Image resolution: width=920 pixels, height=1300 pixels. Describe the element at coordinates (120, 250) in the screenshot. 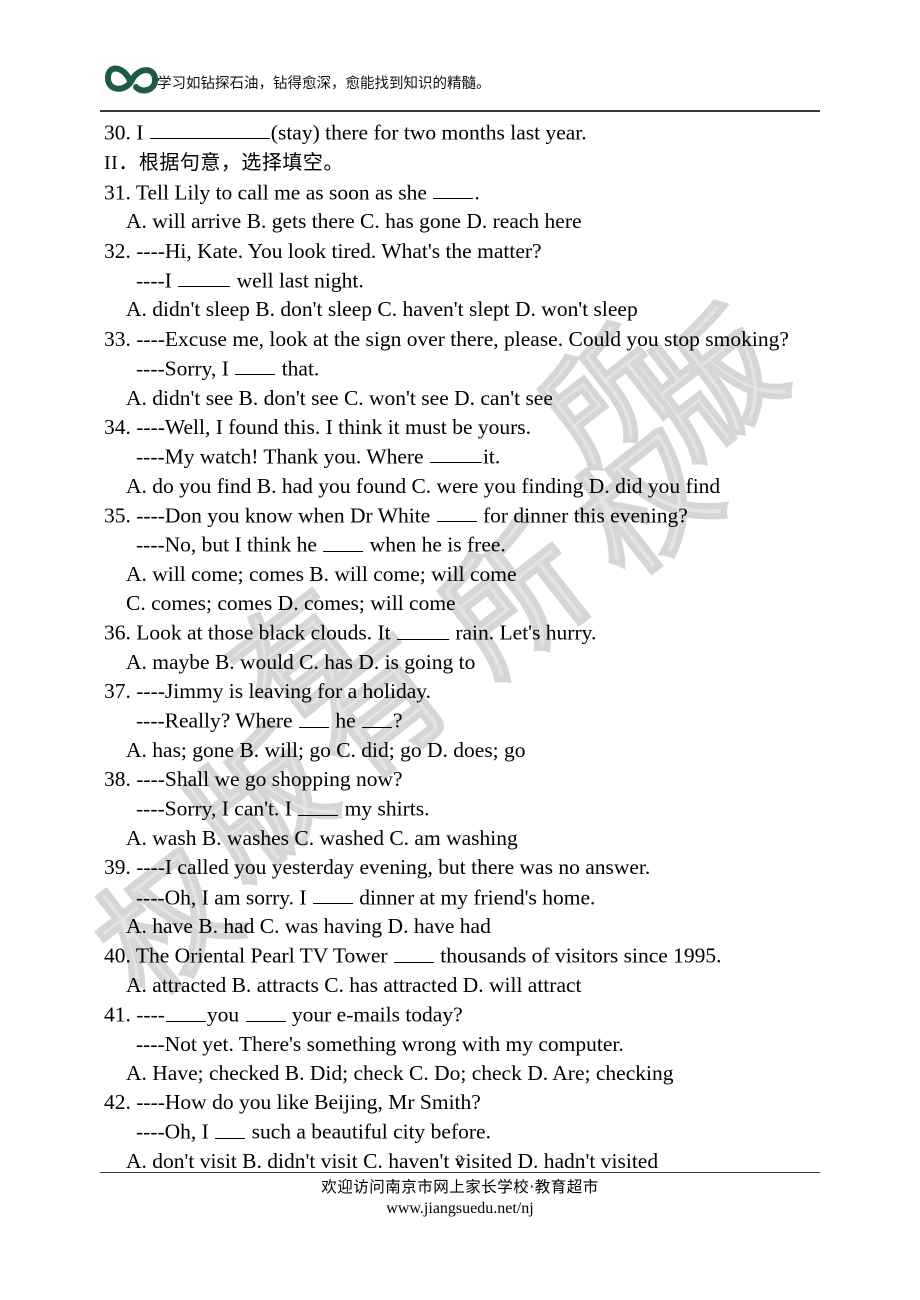

I see `question-number: 32.` at that location.